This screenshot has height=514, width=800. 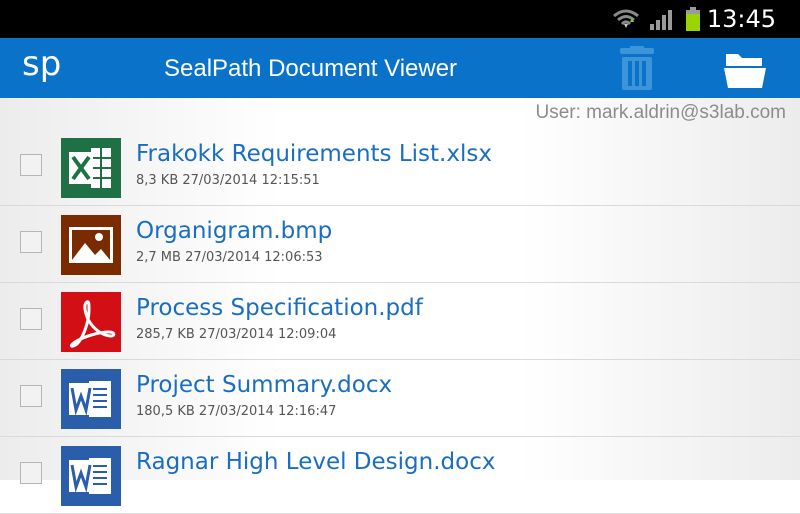 What do you see at coordinates (660, 112) in the screenshot?
I see `user-label: User: mark.aldrin@s3lab.com` at bounding box center [660, 112].